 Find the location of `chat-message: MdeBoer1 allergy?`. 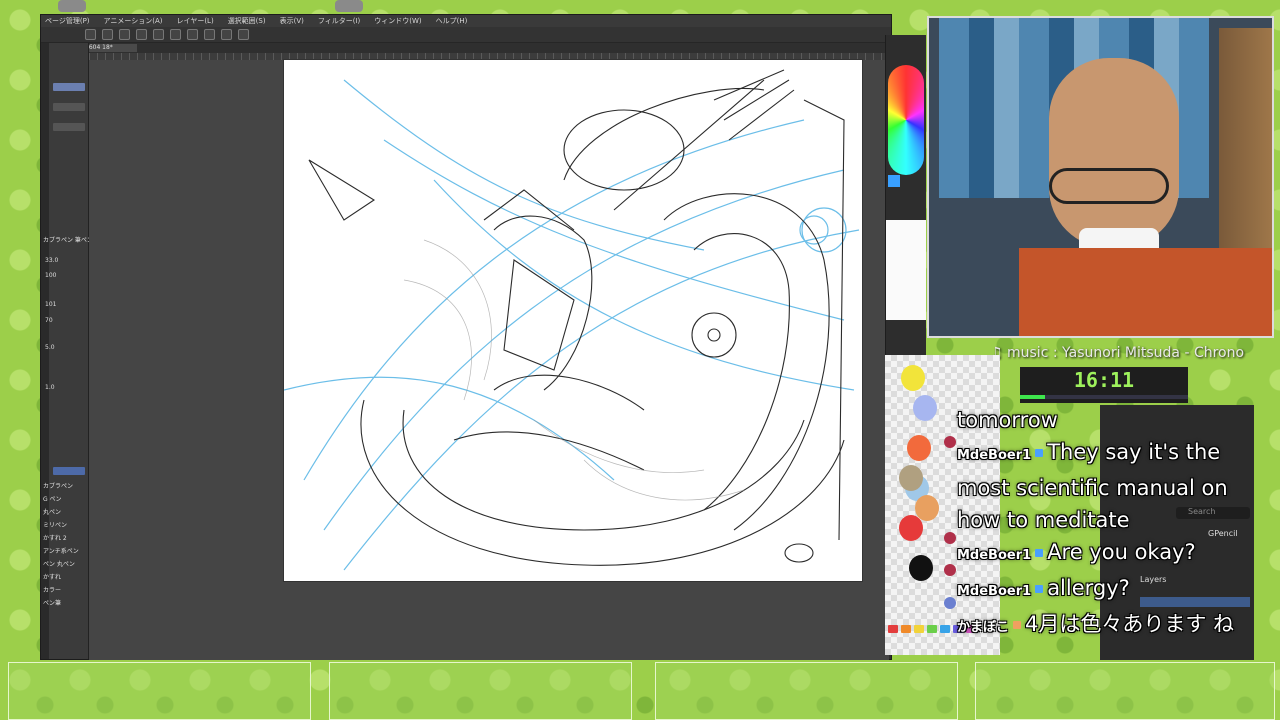

chat-message: MdeBoer1 allergy? is located at coordinates (1107, 590).